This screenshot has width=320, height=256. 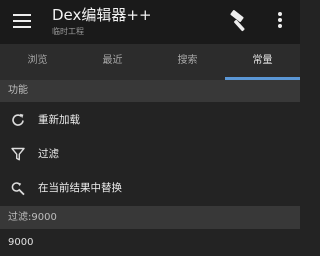 I want to click on replace-in-results-item: 在当前结果中替换, so click(x=150, y=188).